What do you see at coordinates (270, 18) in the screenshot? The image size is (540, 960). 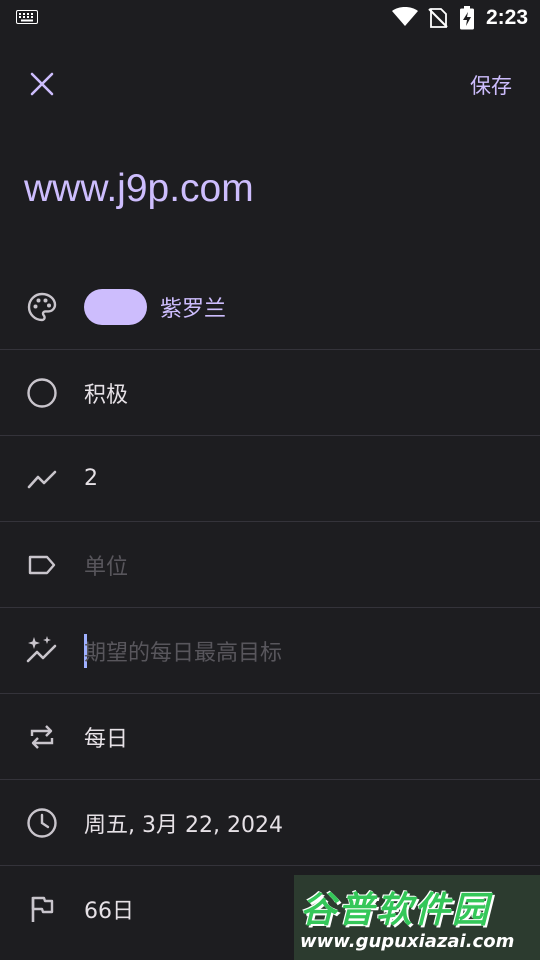 I see `status-bar: 2:23` at bounding box center [270, 18].